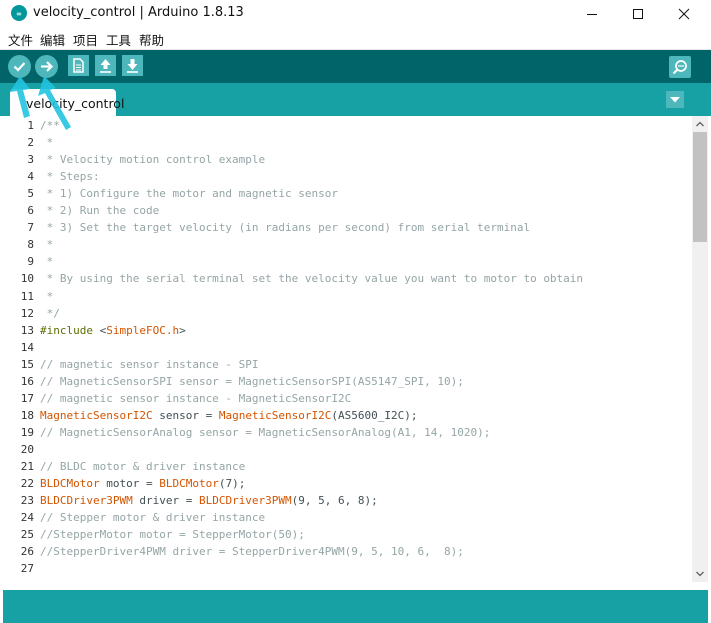 The width and height of the screenshot is (711, 623). I want to click on line-number: 6, so click(30, 211).